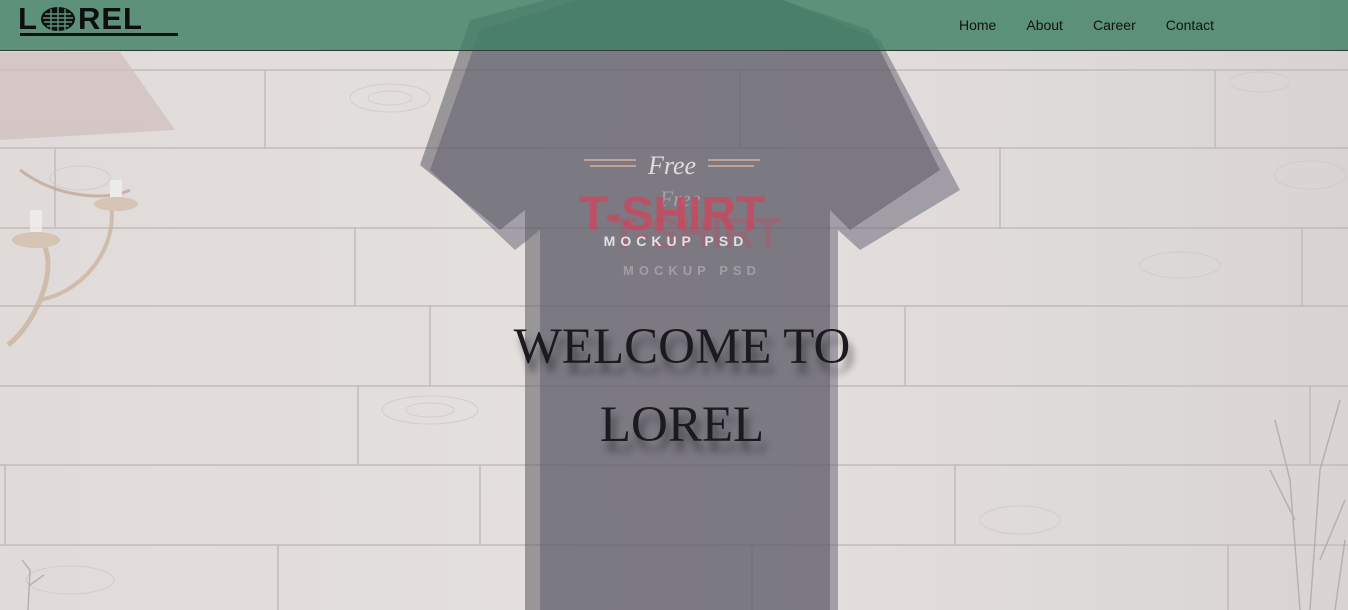  What do you see at coordinates (1086, 25) in the screenshot?
I see `nav-links: Home About Career Contact` at bounding box center [1086, 25].